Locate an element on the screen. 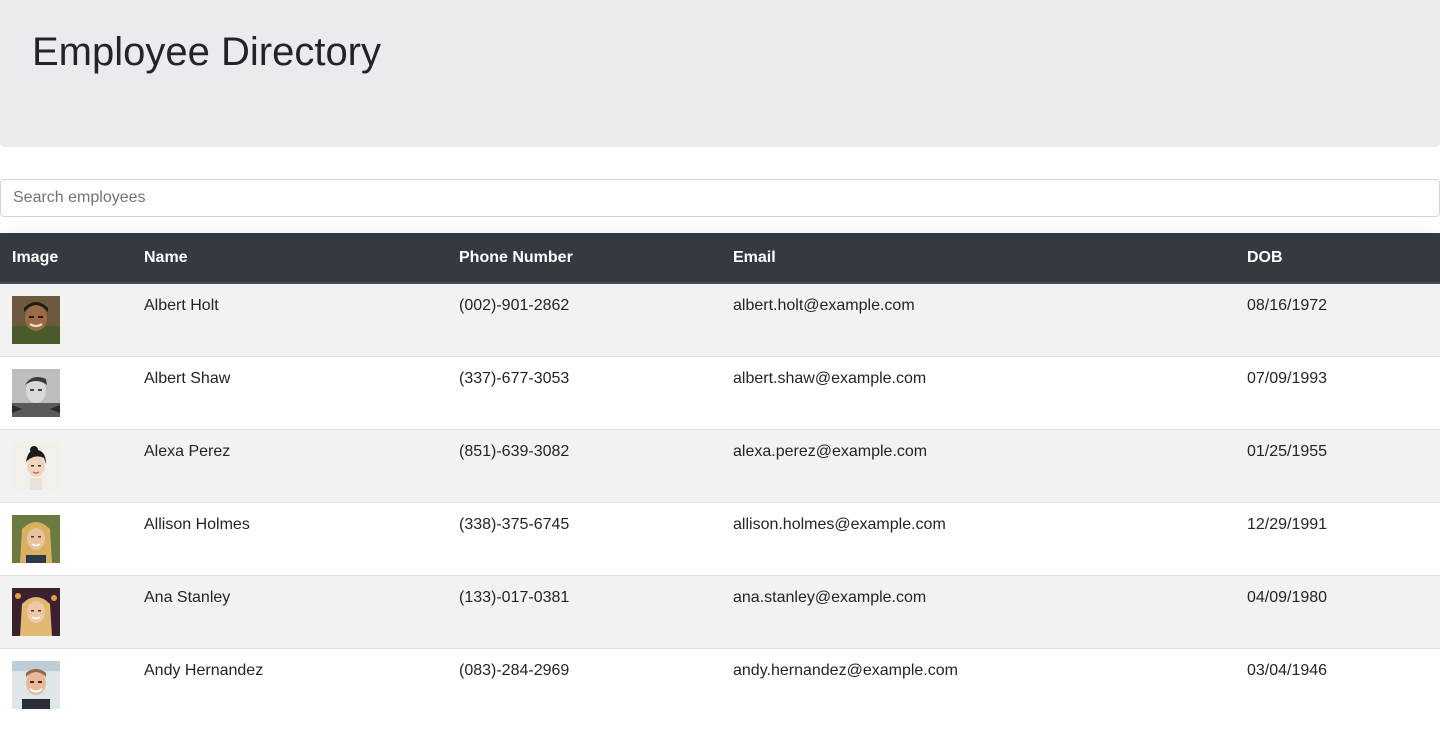  employee-dob: 08/16/1972 is located at coordinates (1287, 305).